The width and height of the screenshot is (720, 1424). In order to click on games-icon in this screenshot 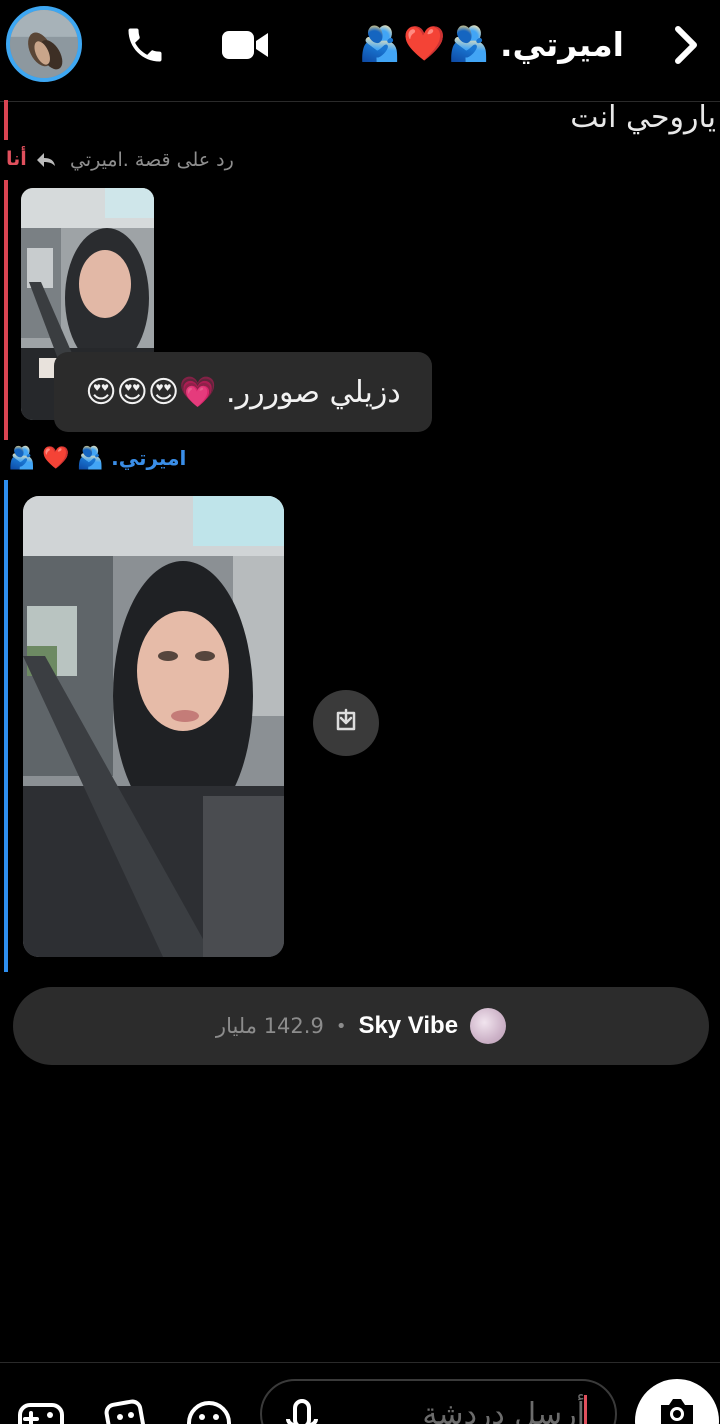, I will do `click(41, 1409)`.